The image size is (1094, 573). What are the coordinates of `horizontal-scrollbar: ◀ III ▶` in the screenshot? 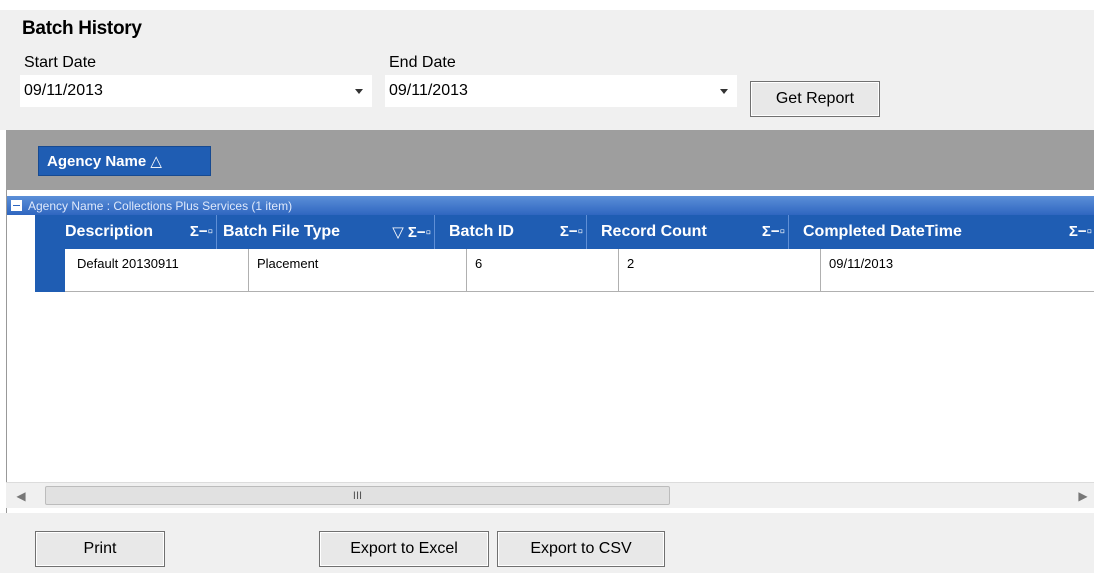 It's located at (550, 495).